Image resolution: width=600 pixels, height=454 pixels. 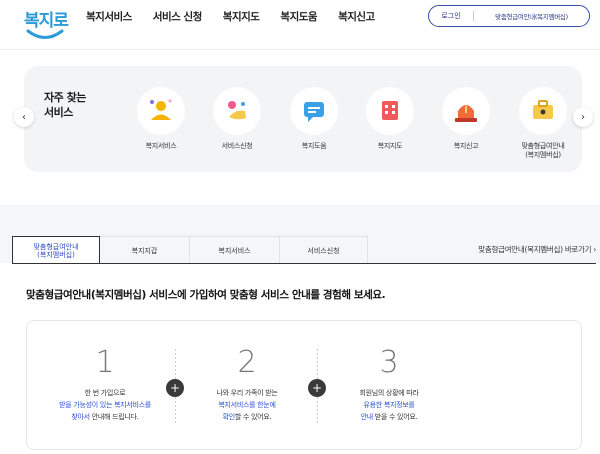 I want to click on step-description: 한 번 가입으로 받을 가능성이 있는 복지서비스를 찾아서 안내해 드립니다., so click(x=105, y=405).